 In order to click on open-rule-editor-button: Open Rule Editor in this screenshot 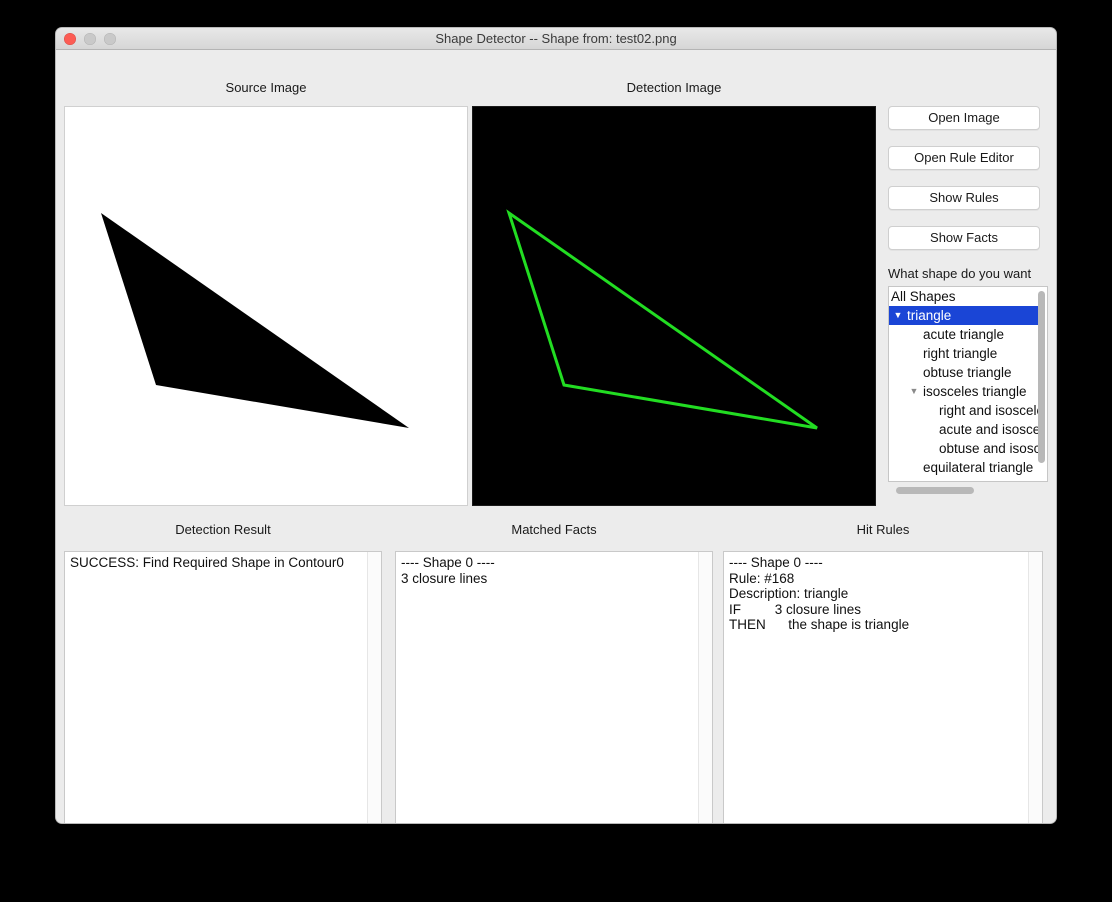, I will do `click(964, 158)`.